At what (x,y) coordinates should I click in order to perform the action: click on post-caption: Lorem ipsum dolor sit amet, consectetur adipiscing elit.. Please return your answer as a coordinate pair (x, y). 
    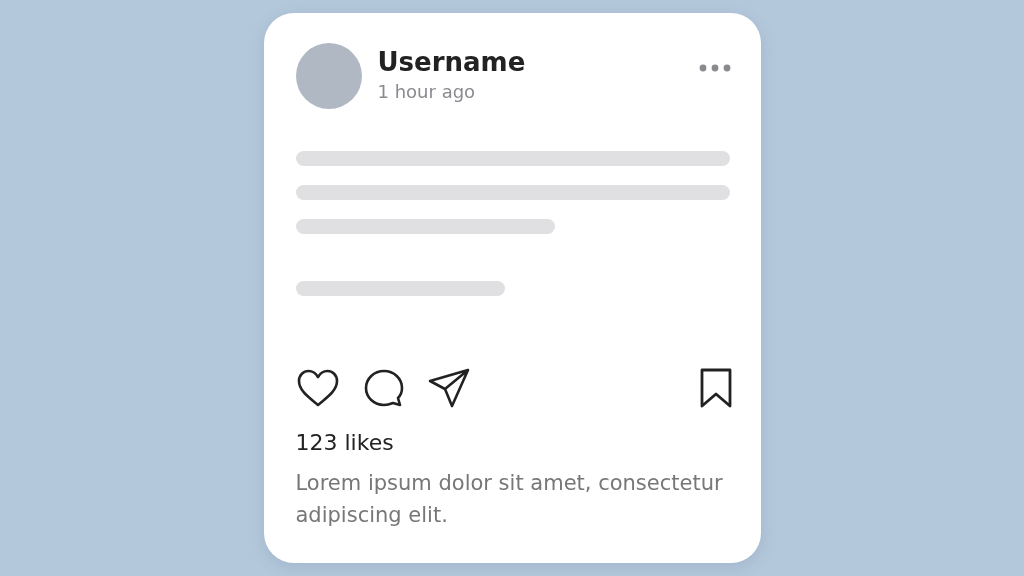
    Looking at the image, I should click on (509, 499).